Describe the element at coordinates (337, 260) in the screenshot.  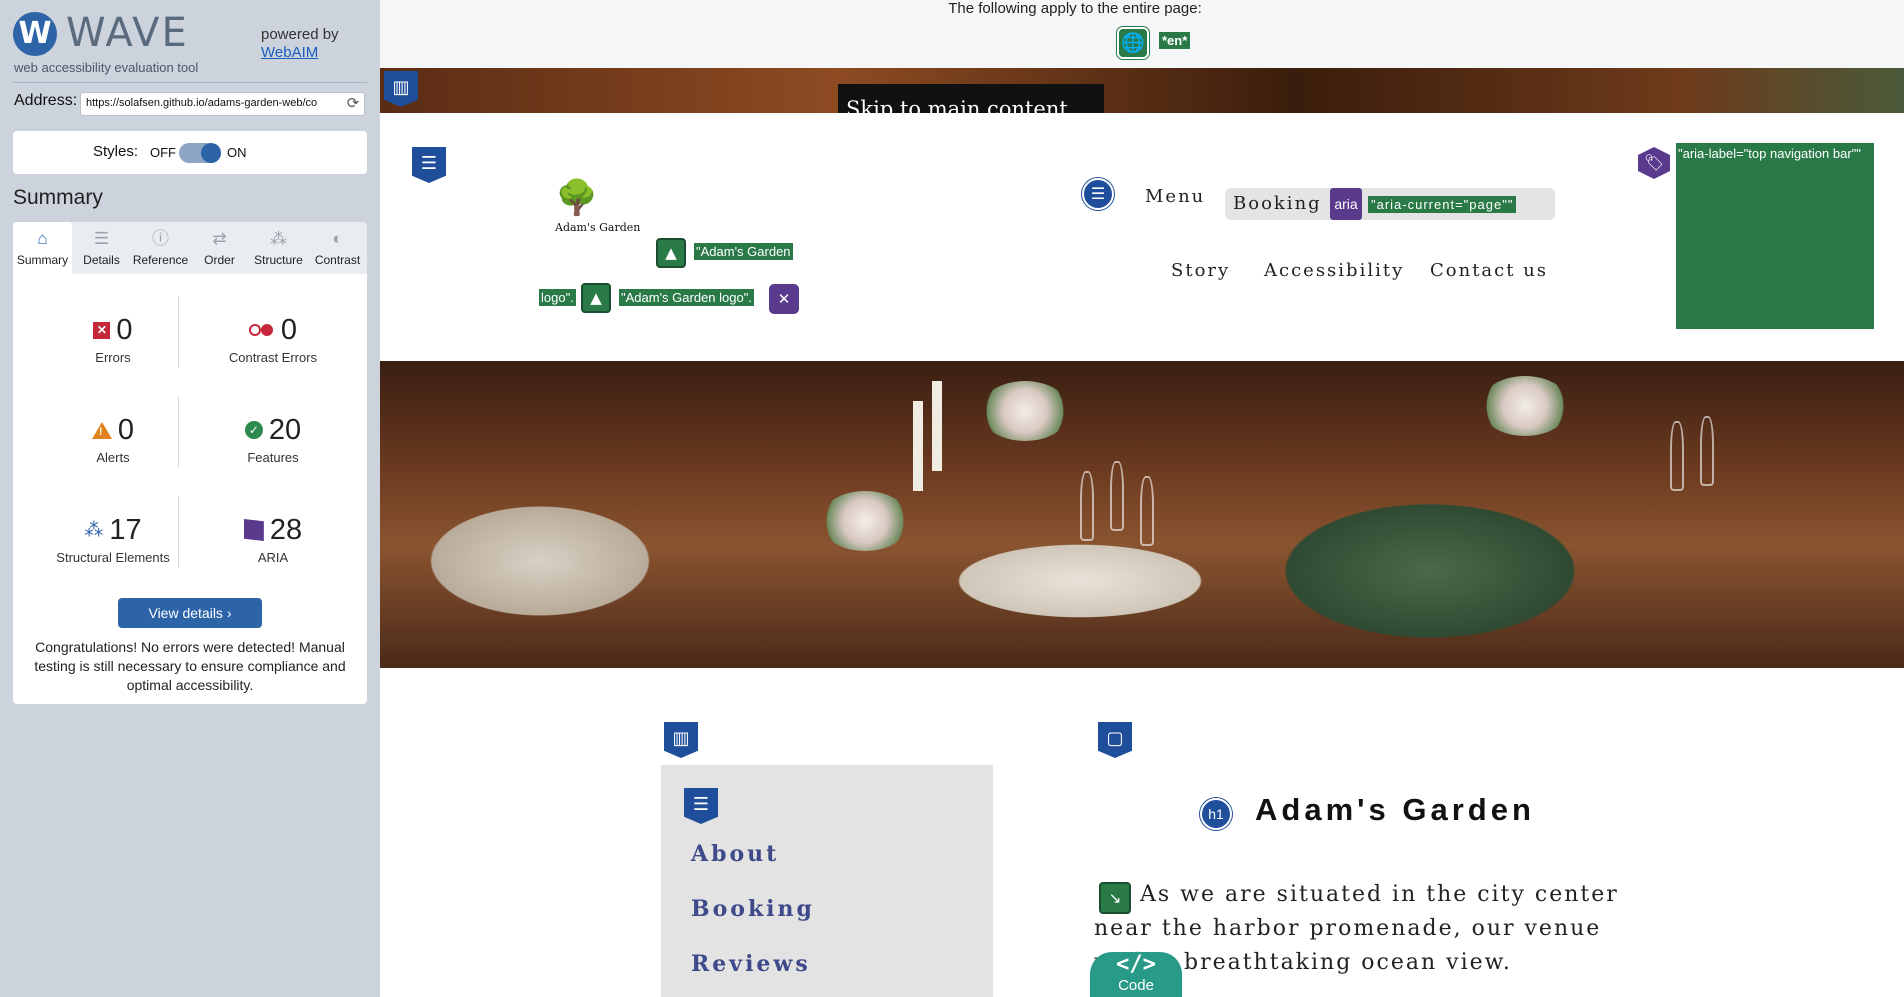
I see `tab-label: Contrast` at that location.